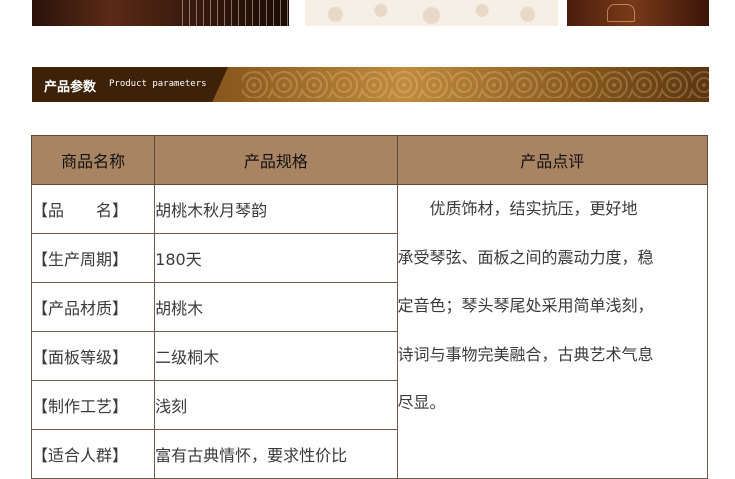 The width and height of the screenshot is (735, 479). Describe the element at coordinates (93, 160) in the screenshot. I see `header-product-name: 商品名称` at that location.